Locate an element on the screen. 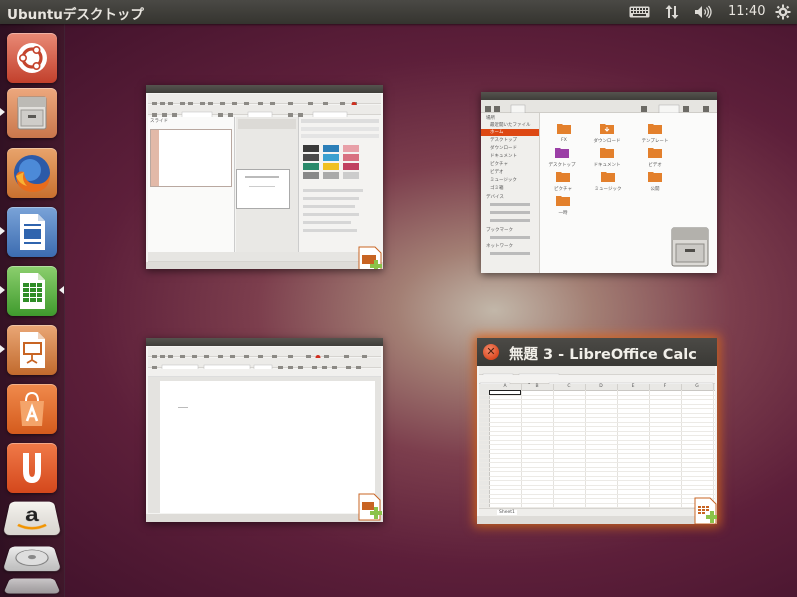  libreoffice-writer-small-icon is located at coordinates (370, 507).